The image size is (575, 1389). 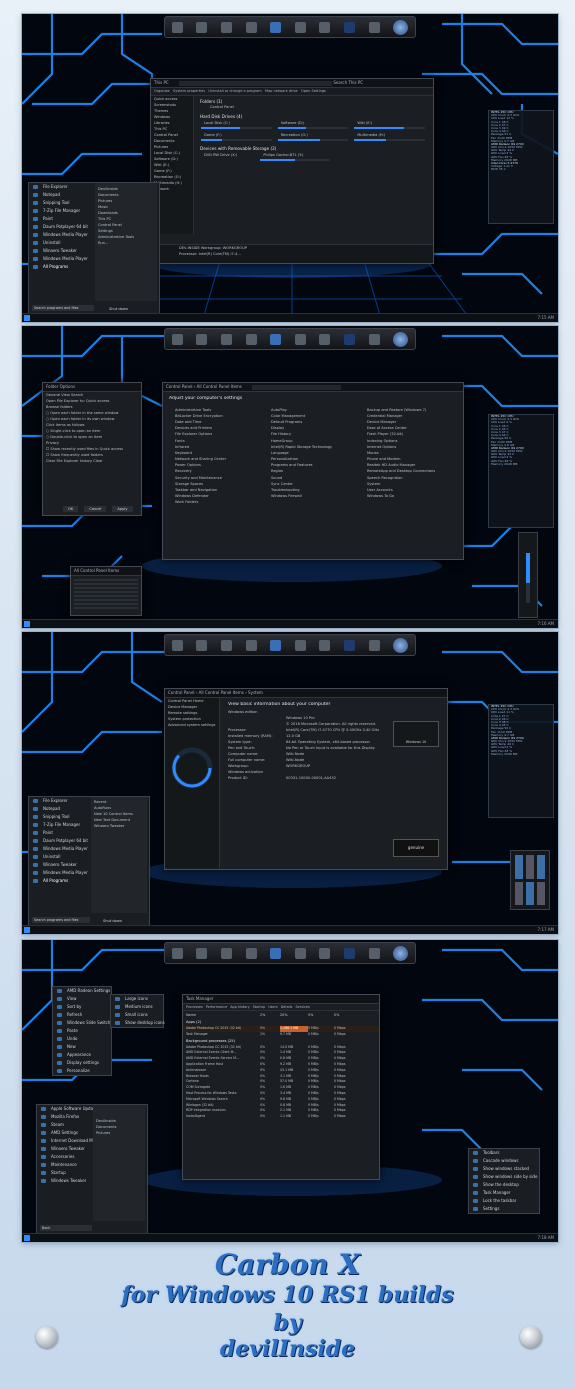 I want to click on view-option: Medium icons, so click(x=137, y=1007).